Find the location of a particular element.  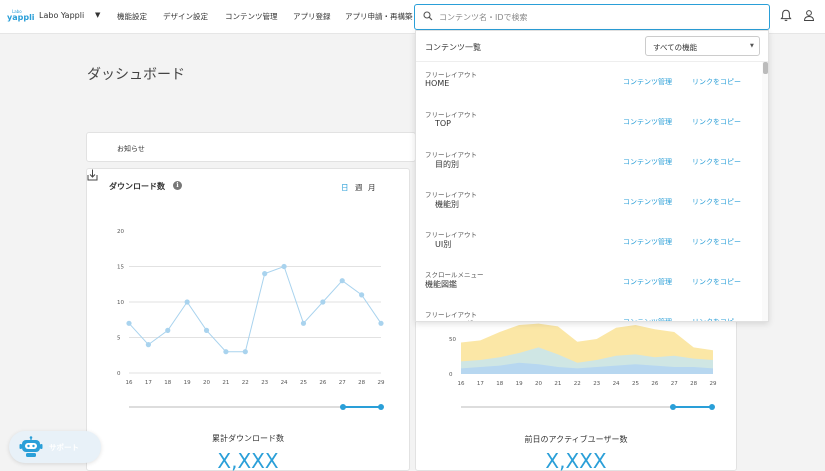

x-tick-label: 22 is located at coordinates (245, 383).